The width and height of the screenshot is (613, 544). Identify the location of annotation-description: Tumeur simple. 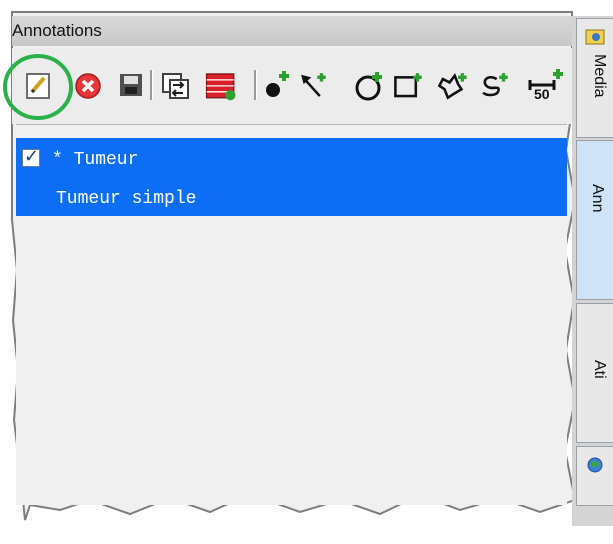
(126, 199).